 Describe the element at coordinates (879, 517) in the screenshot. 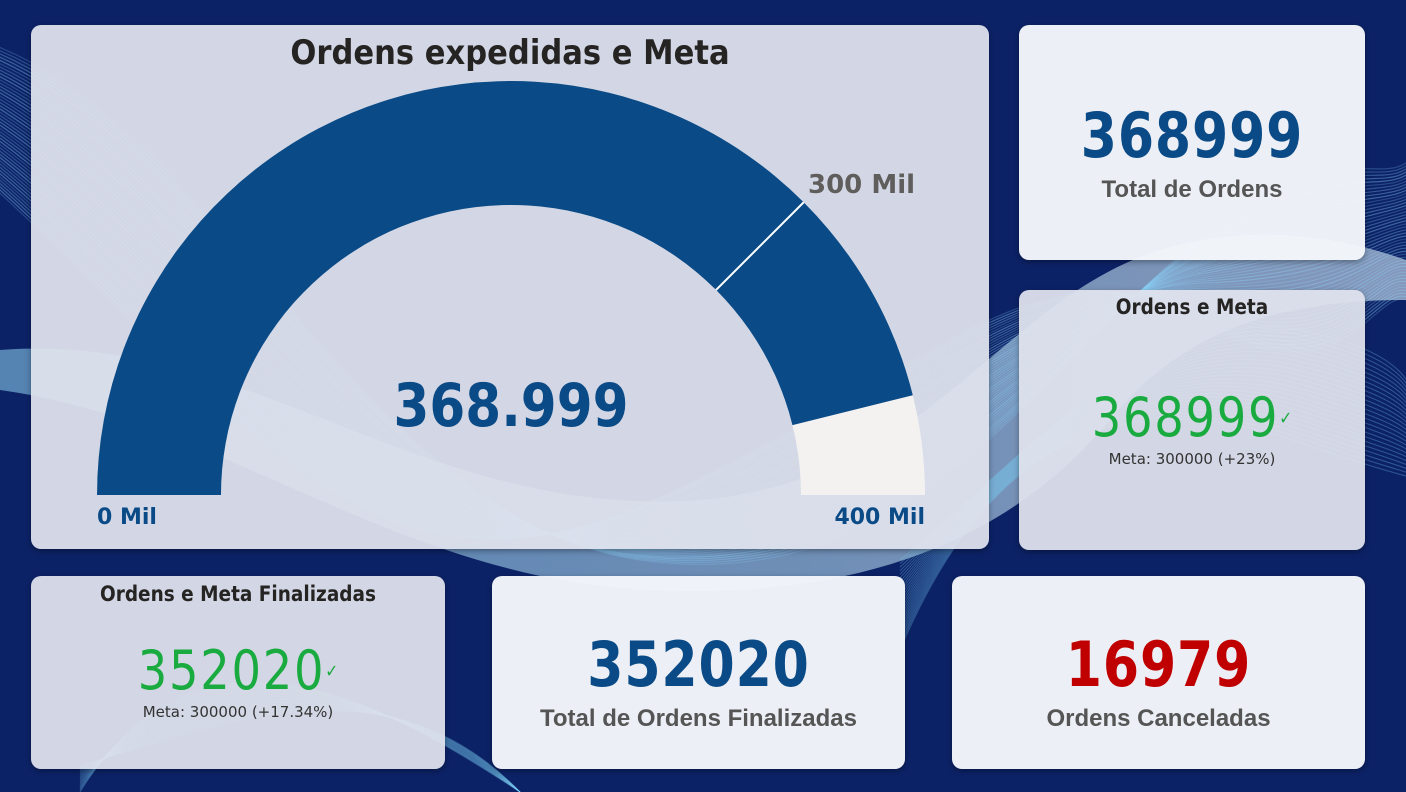

I see `gauge-max-label: 400 Mil` at that location.